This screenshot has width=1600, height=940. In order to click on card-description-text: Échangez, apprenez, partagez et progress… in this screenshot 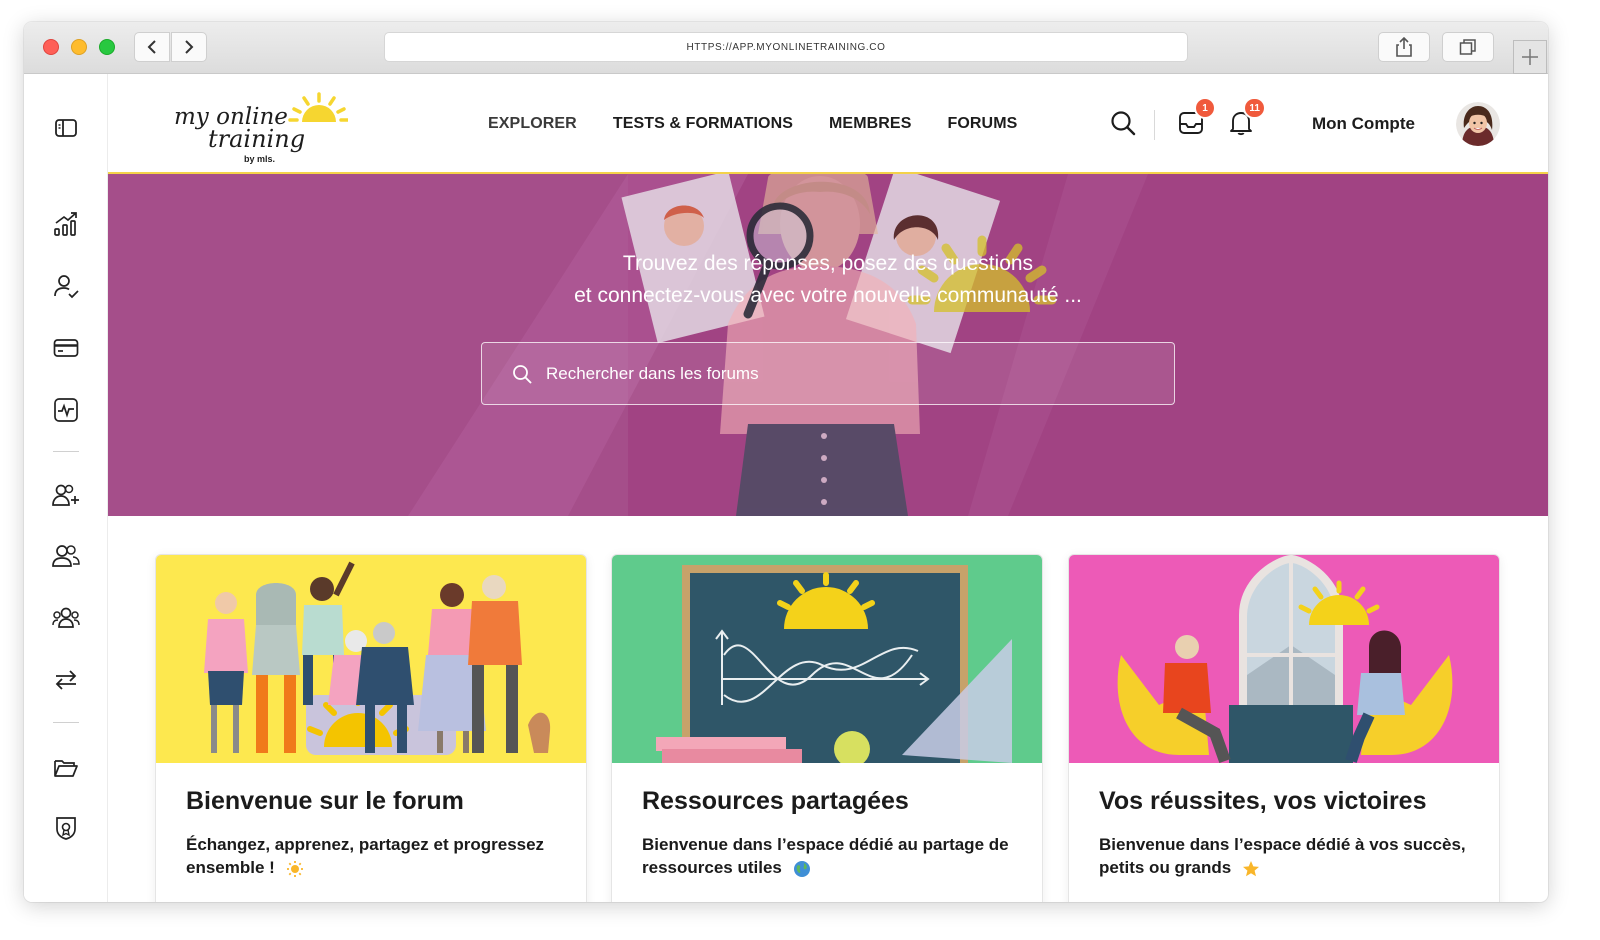, I will do `click(365, 856)`.